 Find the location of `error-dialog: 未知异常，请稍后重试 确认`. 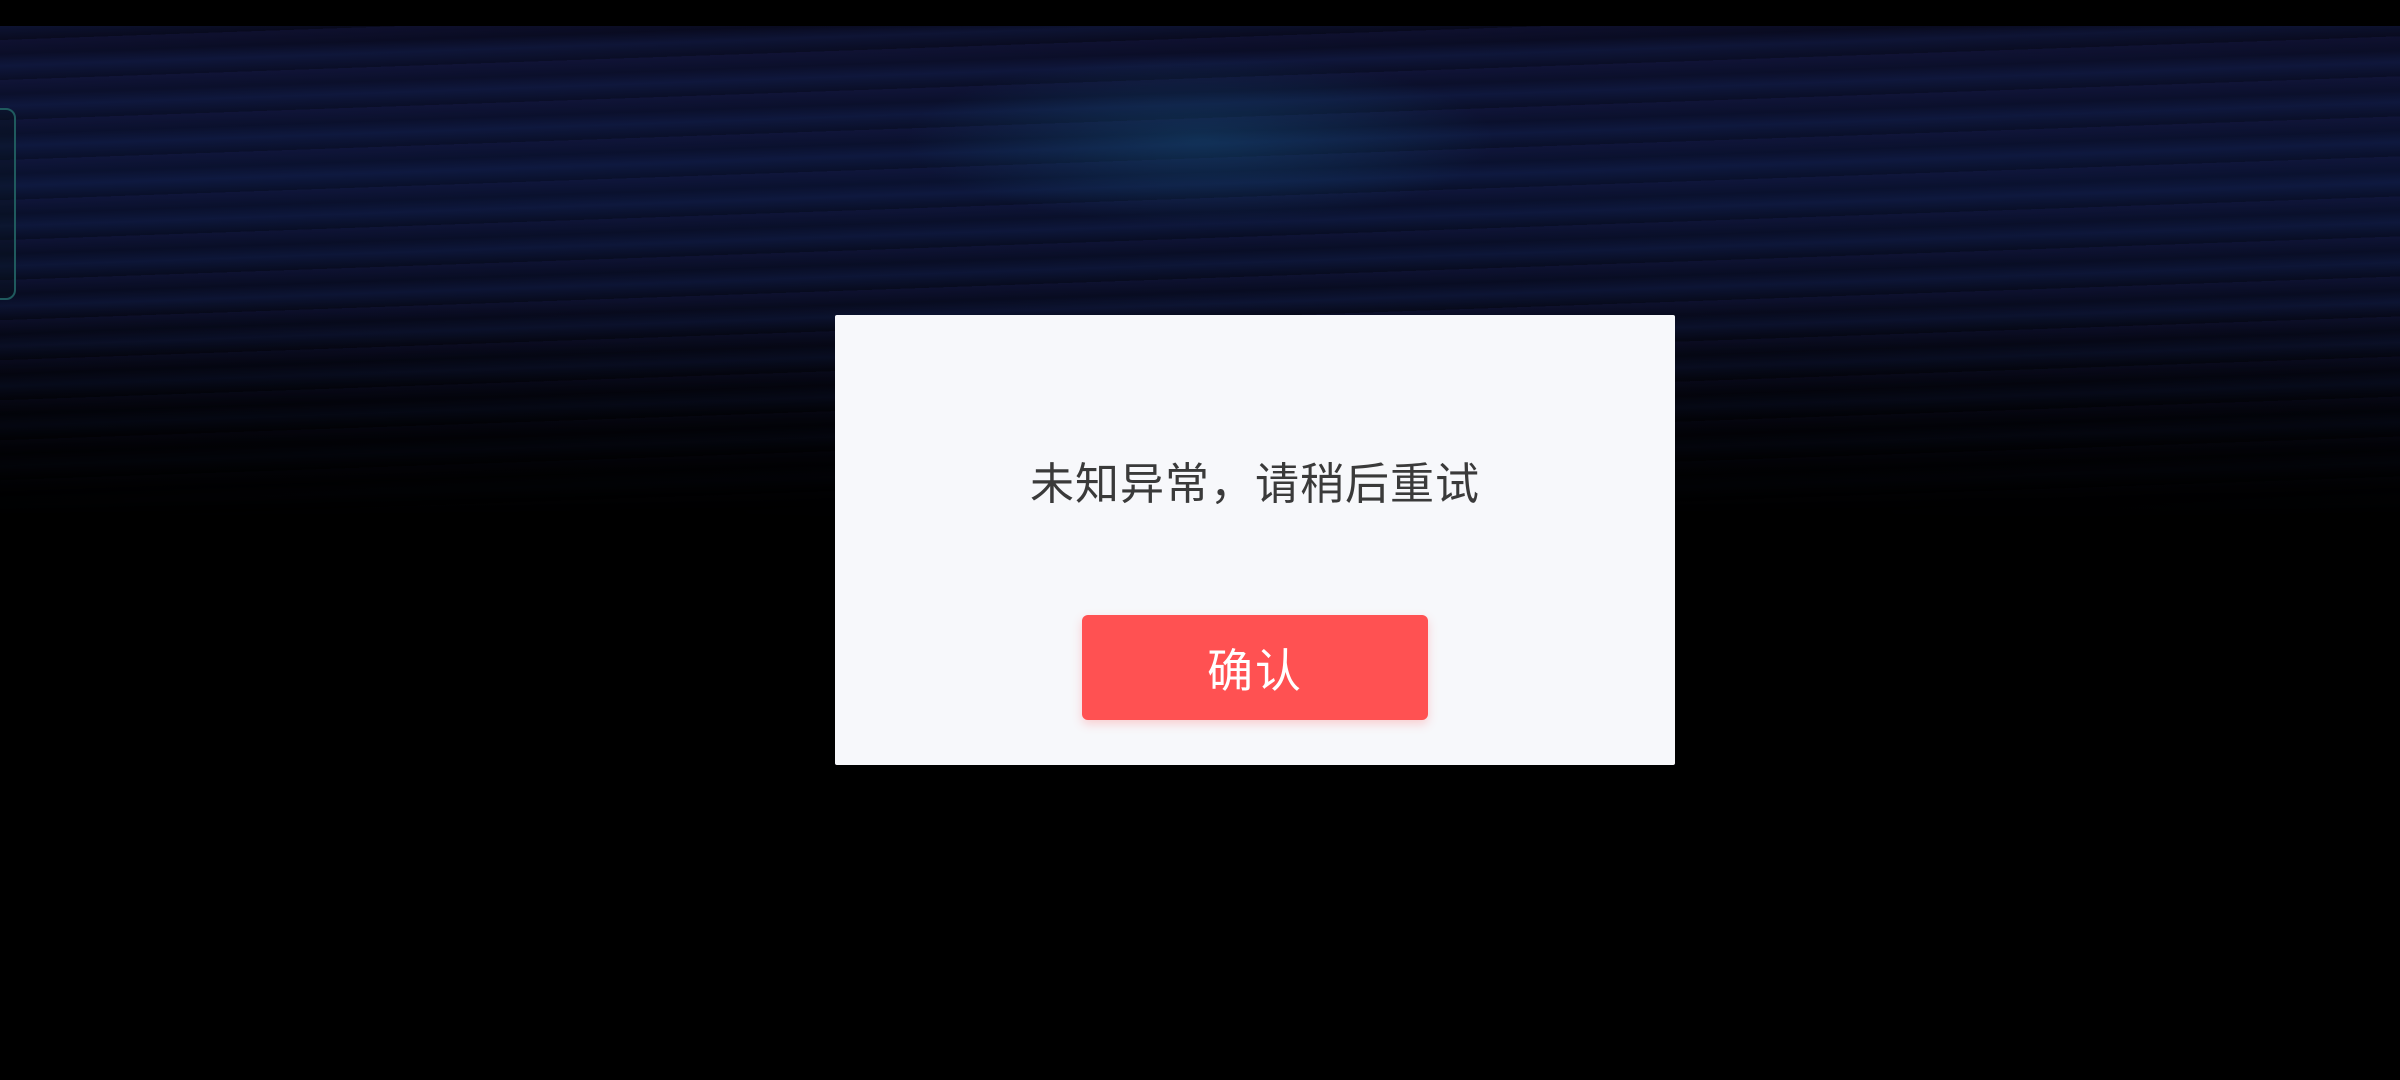

error-dialog: 未知异常，请稍后重试 确认 is located at coordinates (1255, 540).